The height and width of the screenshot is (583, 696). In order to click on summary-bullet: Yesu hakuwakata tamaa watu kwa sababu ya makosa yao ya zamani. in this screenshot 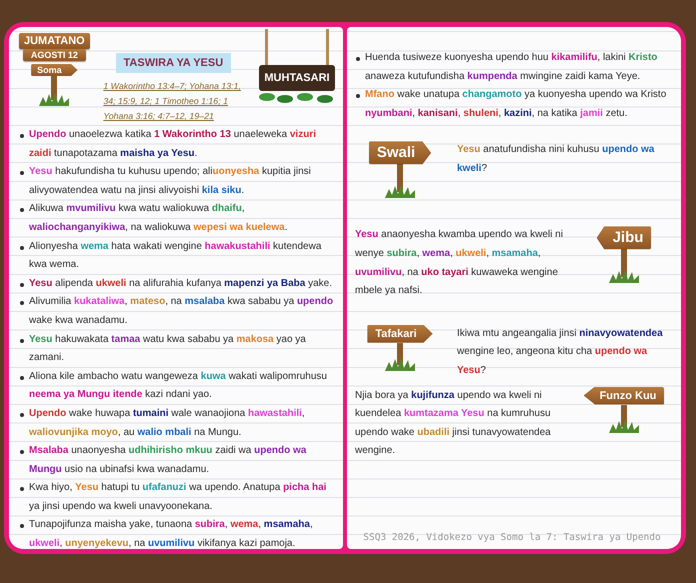, I will do `click(178, 349)`.